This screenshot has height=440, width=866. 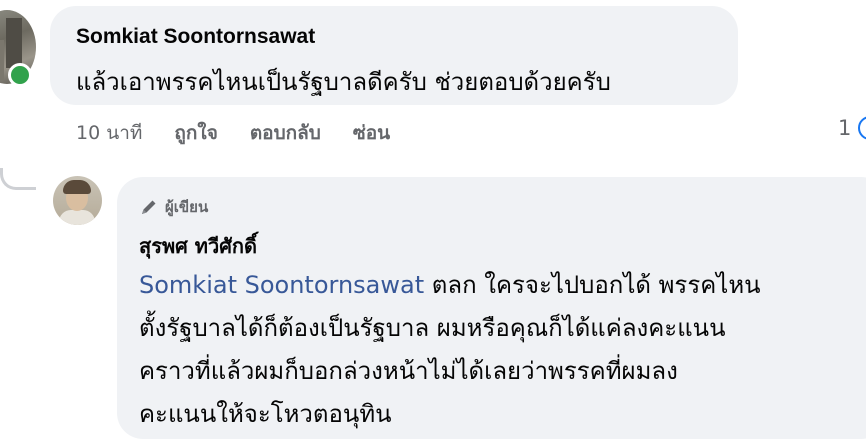 What do you see at coordinates (195, 133) in the screenshot?
I see `like-button: ถูกใจ` at bounding box center [195, 133].